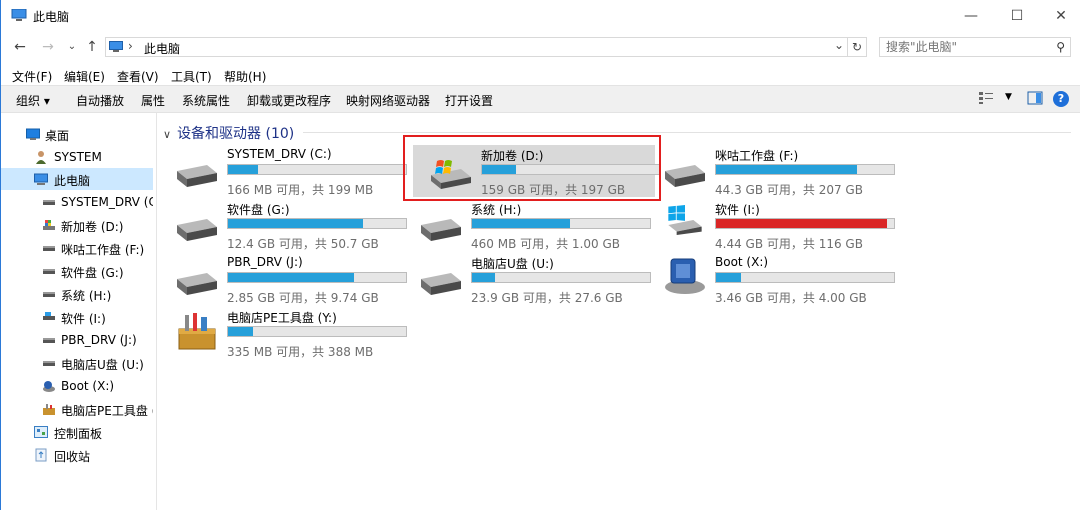  What do you see at coordinates (245, 76) in the screenshot?
I see `menu-help: 帮助(H)` at bounding box center [245, 76].